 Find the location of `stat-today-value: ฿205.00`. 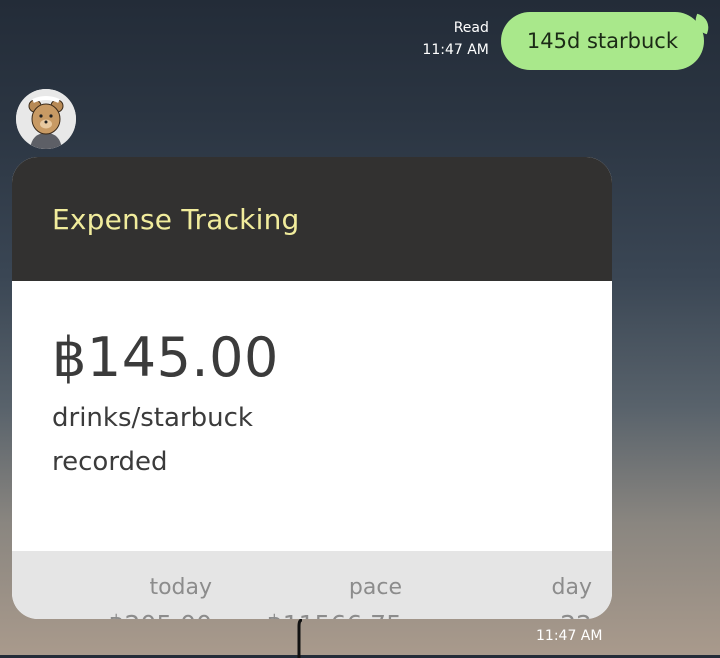

stat-today-value: ฿205.00 is located at coordinates (160, 612).